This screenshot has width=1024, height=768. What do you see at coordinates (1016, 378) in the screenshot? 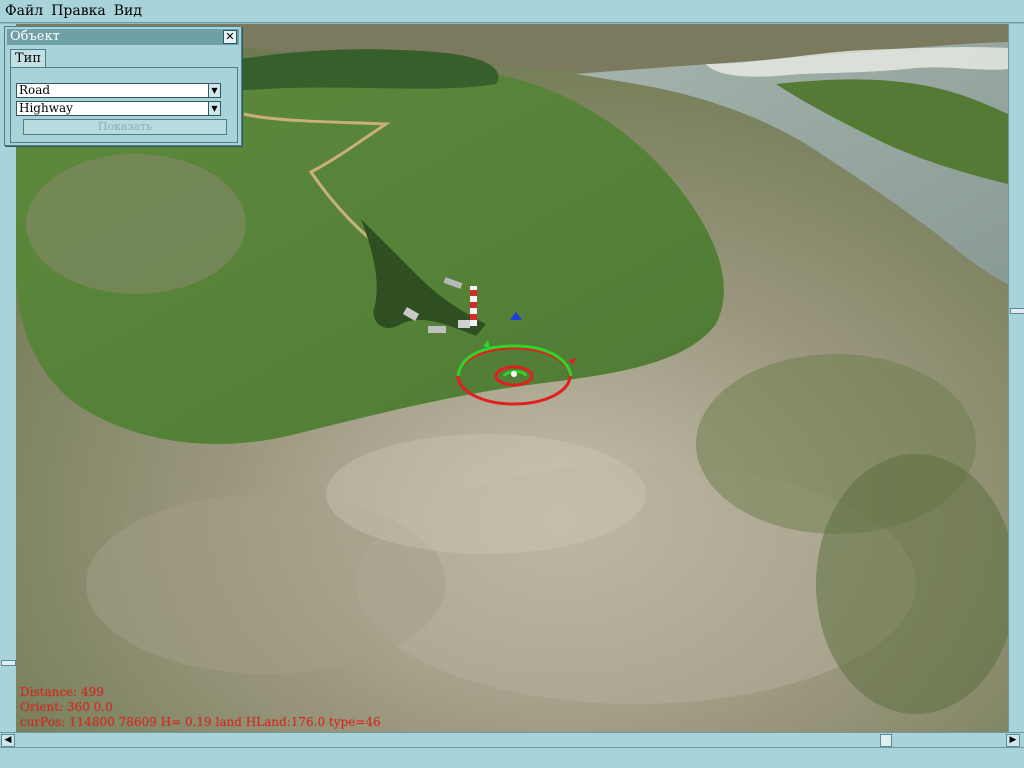
I see `vertical-scrollbar` at bounding box center [1016, 378].